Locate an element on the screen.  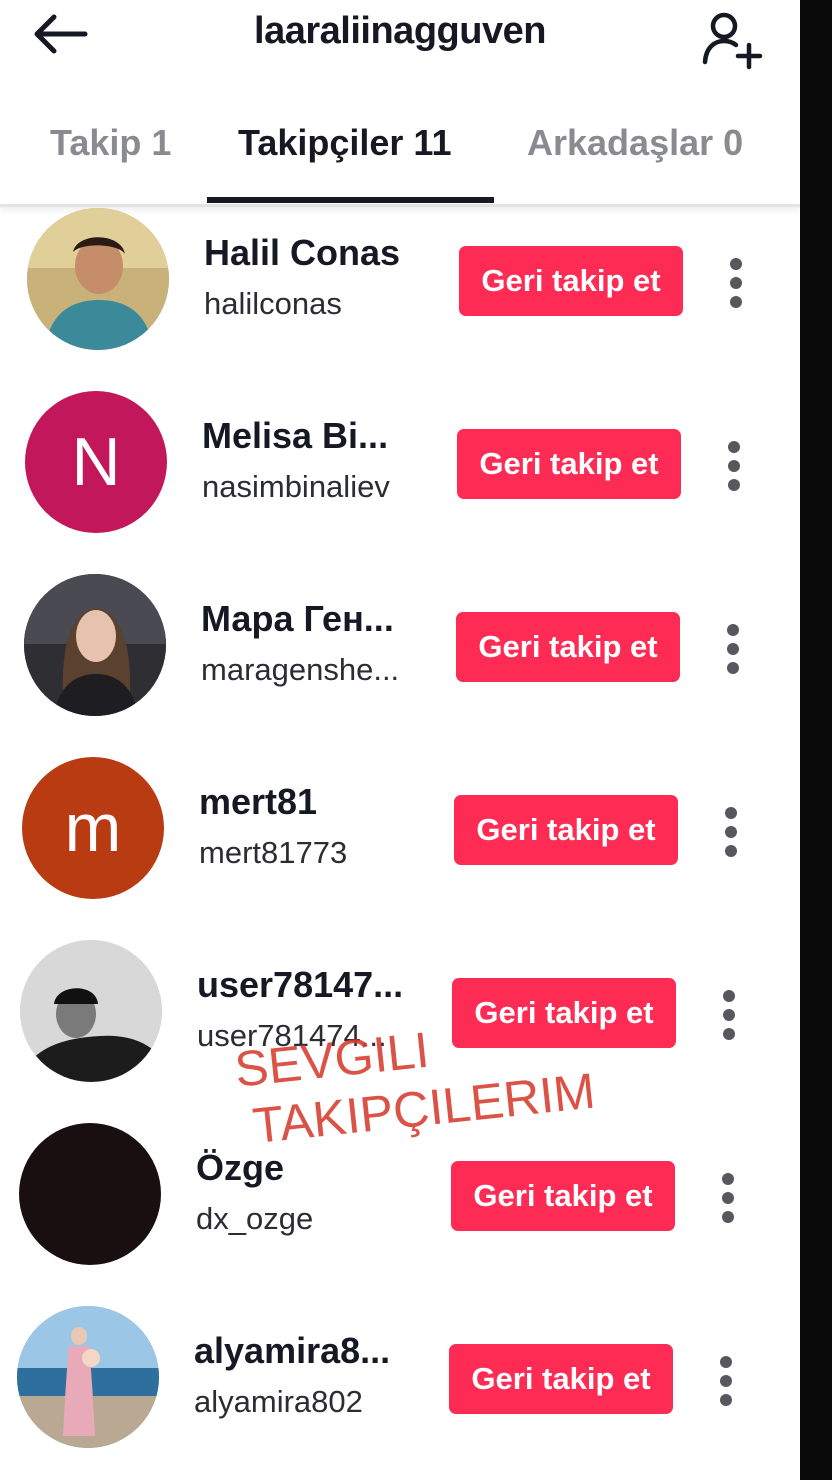
user-display-name: Özge is located at coordinates (240, 1167).